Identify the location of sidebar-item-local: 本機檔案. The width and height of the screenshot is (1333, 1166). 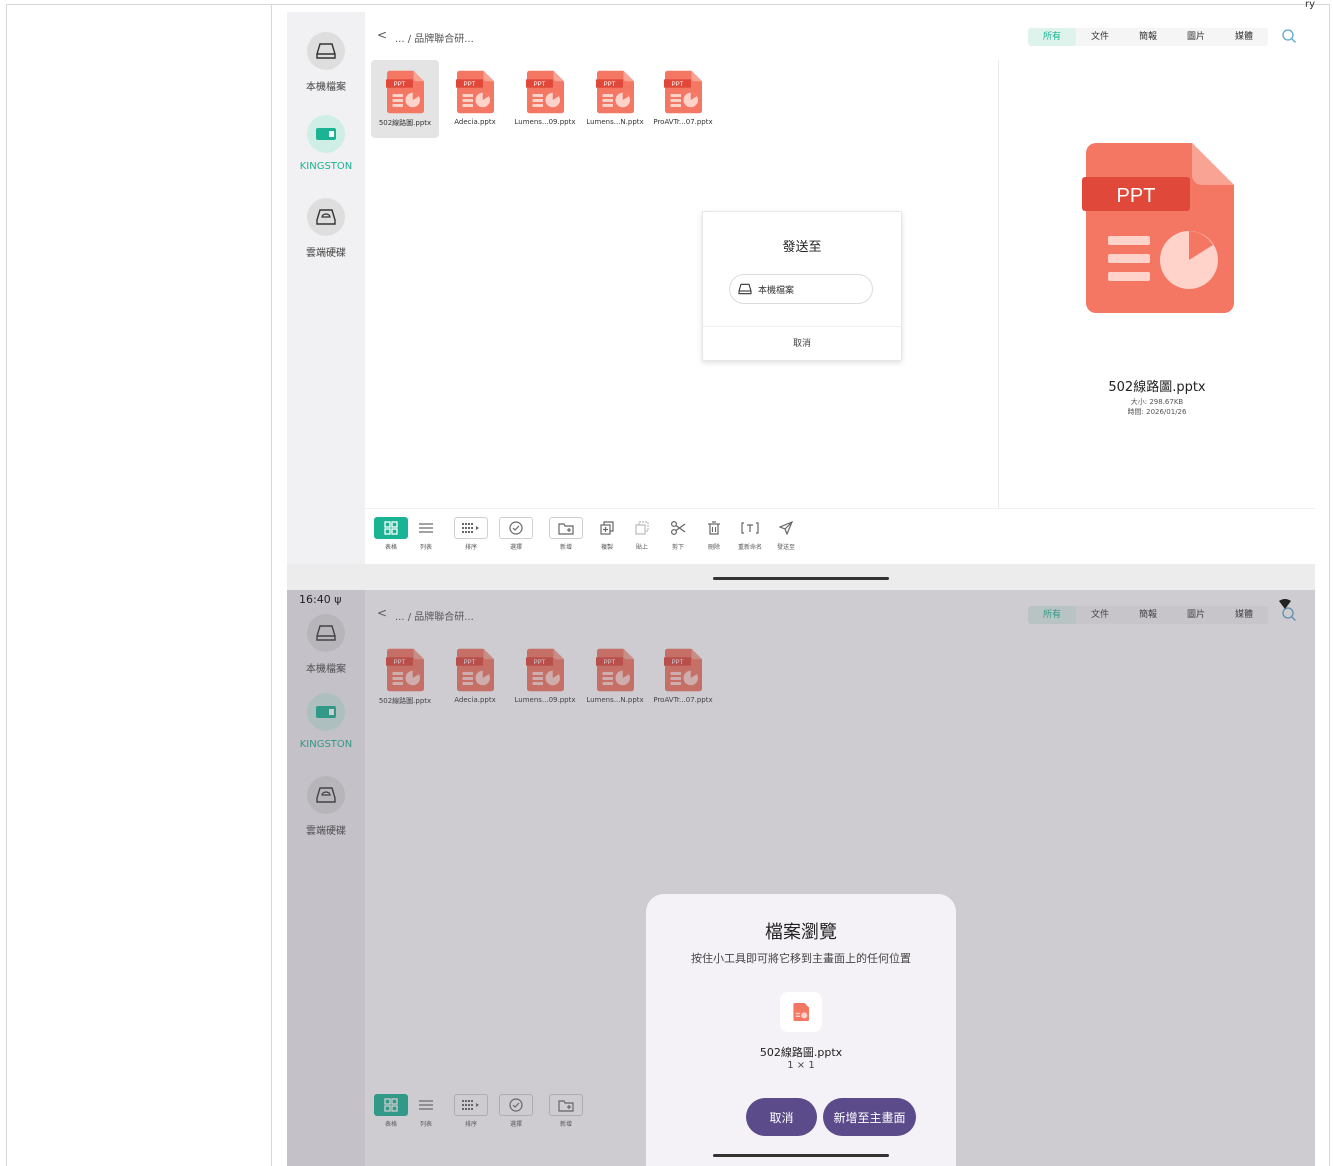
(326, 62).